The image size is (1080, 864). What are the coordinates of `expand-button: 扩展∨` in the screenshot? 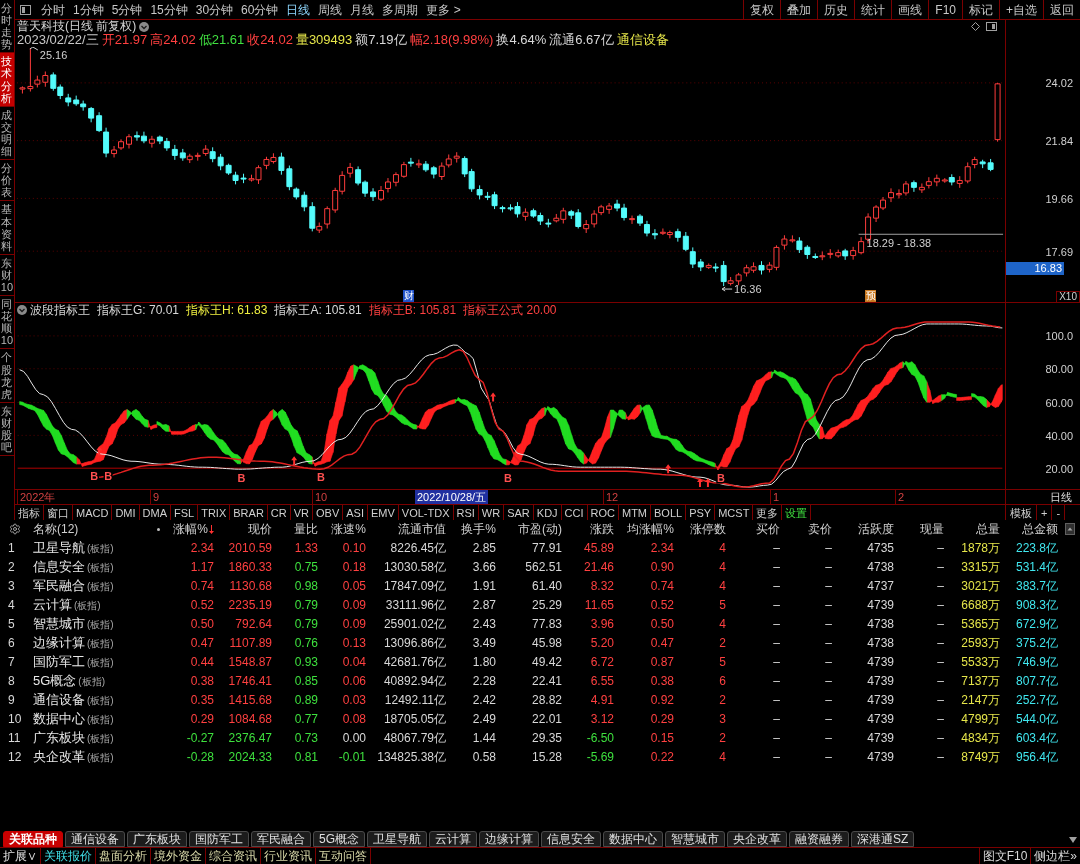 It's located at (20, 856).